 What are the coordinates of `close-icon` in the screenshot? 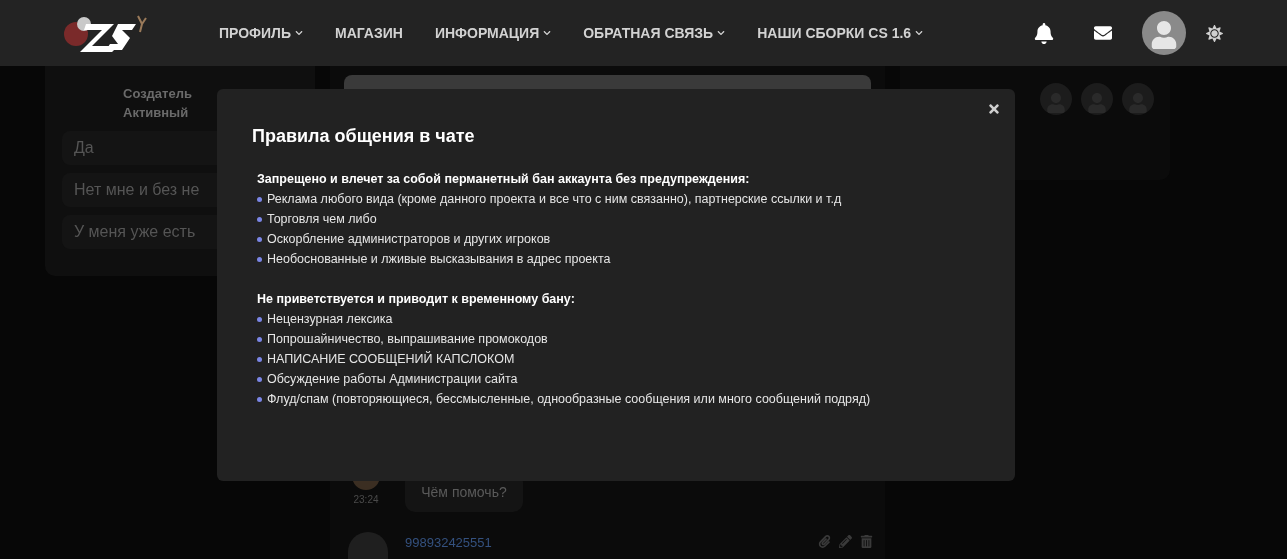 It's located at (994, 109).